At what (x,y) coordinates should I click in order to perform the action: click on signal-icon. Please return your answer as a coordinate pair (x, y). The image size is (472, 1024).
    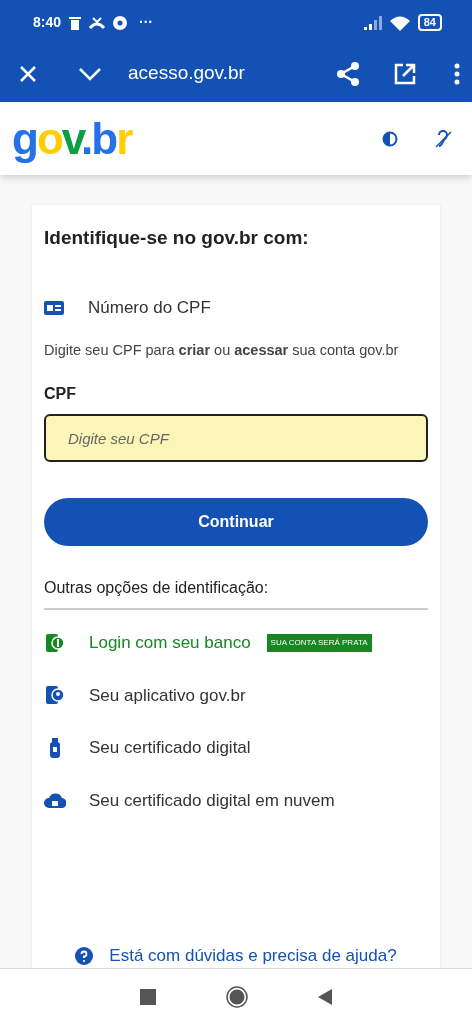
    Looking at the image, I should click on (372, 22).